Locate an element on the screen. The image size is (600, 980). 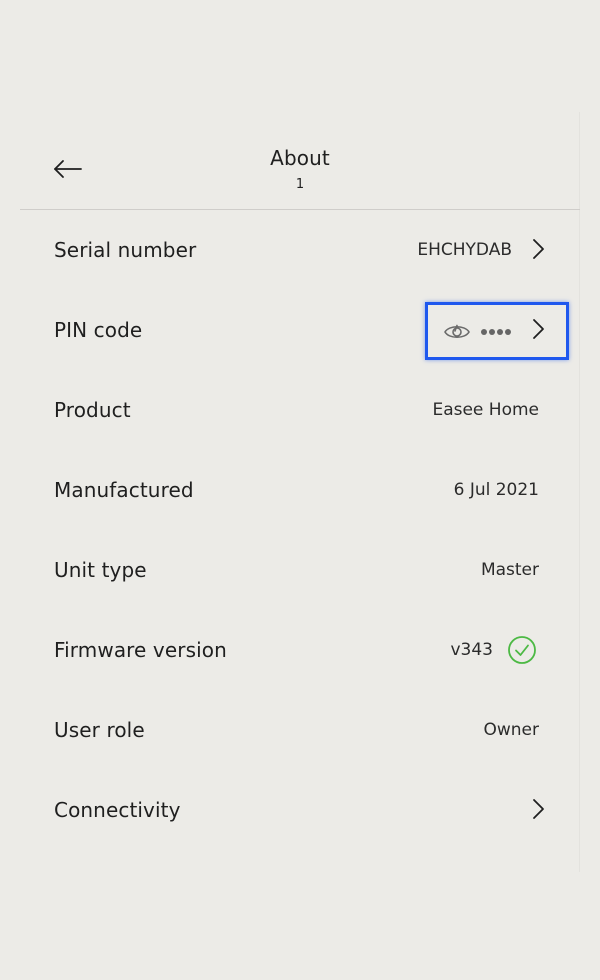
user-role-value: Owner is located at coordinates (511, 730).